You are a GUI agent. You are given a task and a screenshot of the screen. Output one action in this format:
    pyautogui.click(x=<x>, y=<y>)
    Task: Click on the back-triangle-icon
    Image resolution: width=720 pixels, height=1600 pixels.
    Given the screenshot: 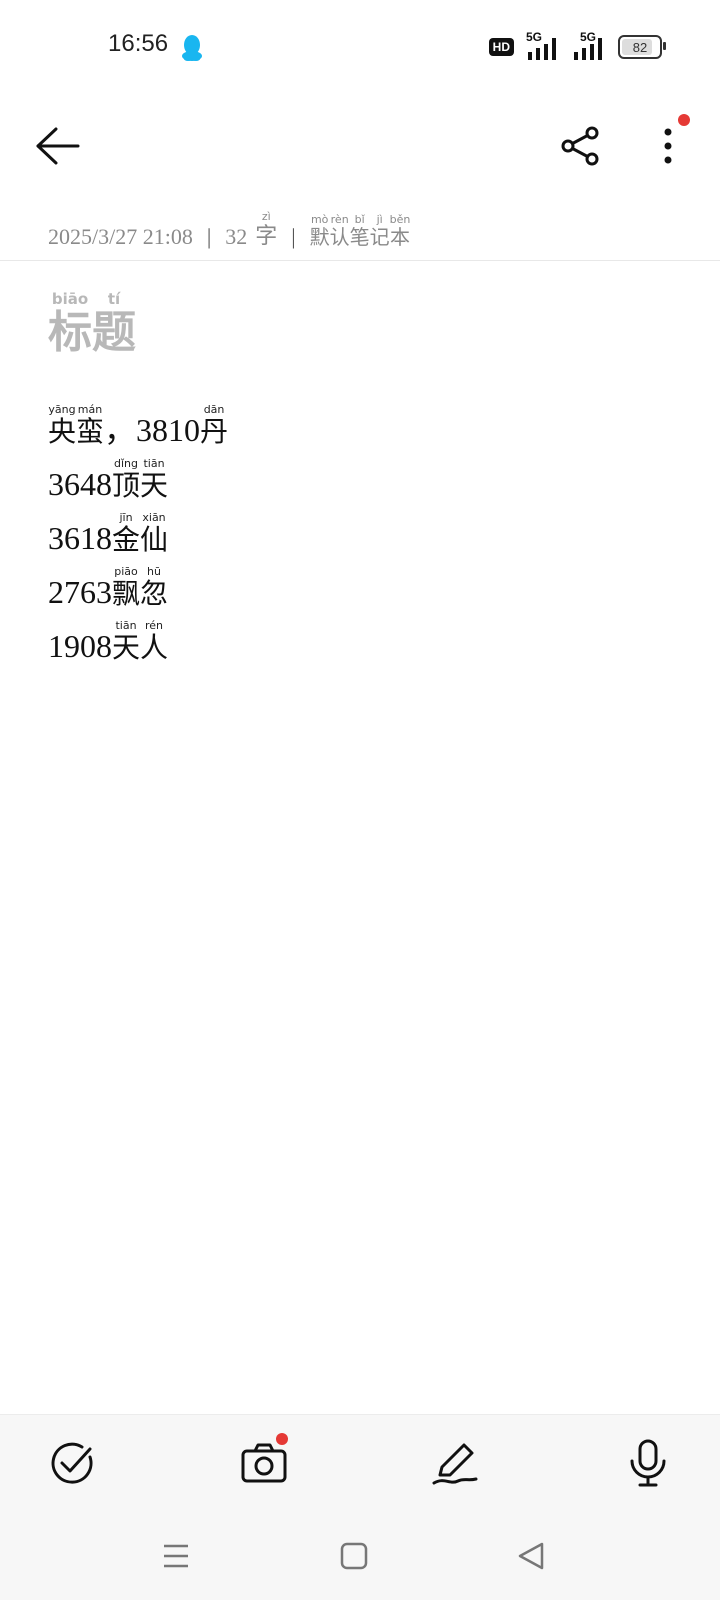 What is the action you would take?
    pyautogui.click(x=531, y=1556)
    